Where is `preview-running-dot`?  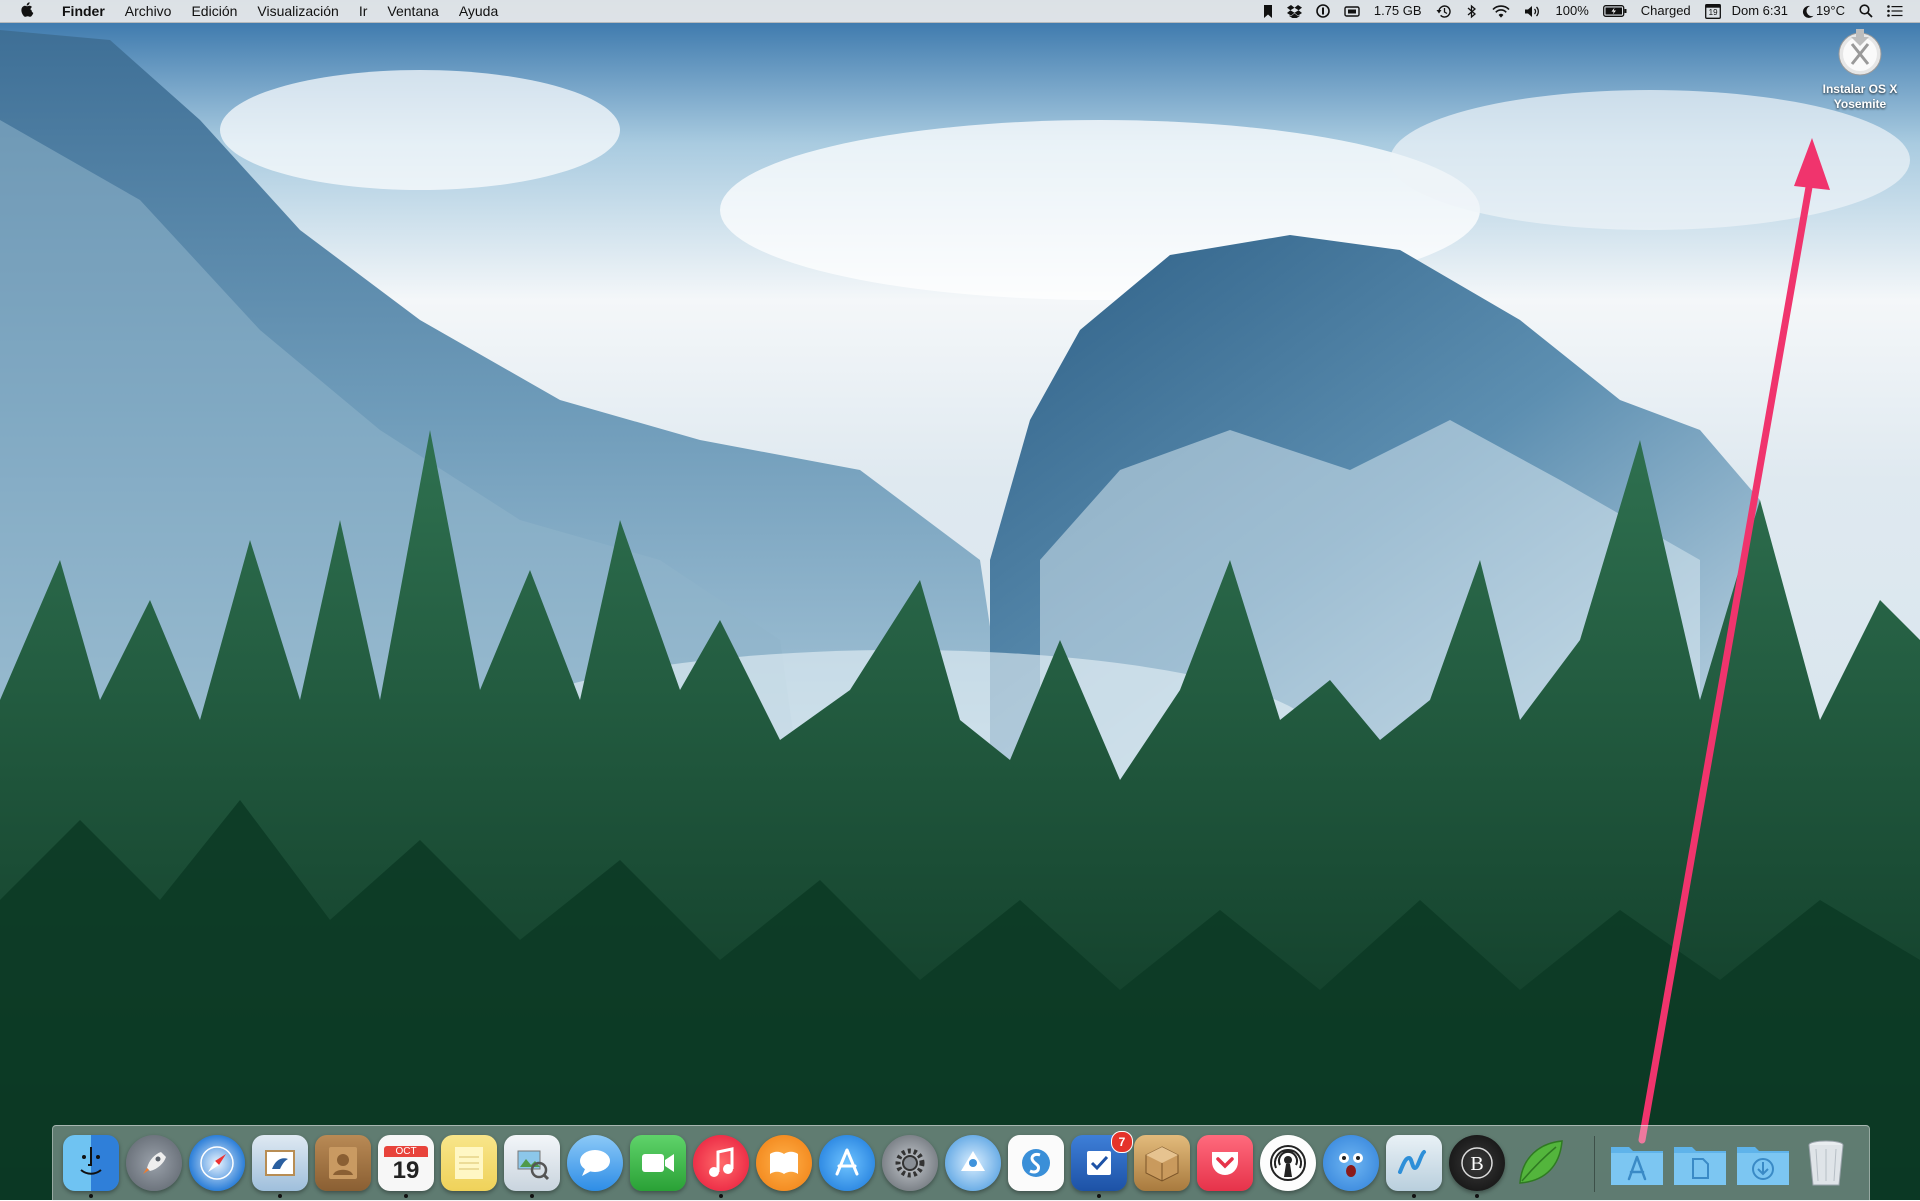
preview-running-dot is located at coordinates (532, 1196).